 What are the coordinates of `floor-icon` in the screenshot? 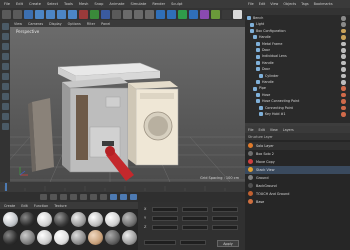 It's located at (215, 14).